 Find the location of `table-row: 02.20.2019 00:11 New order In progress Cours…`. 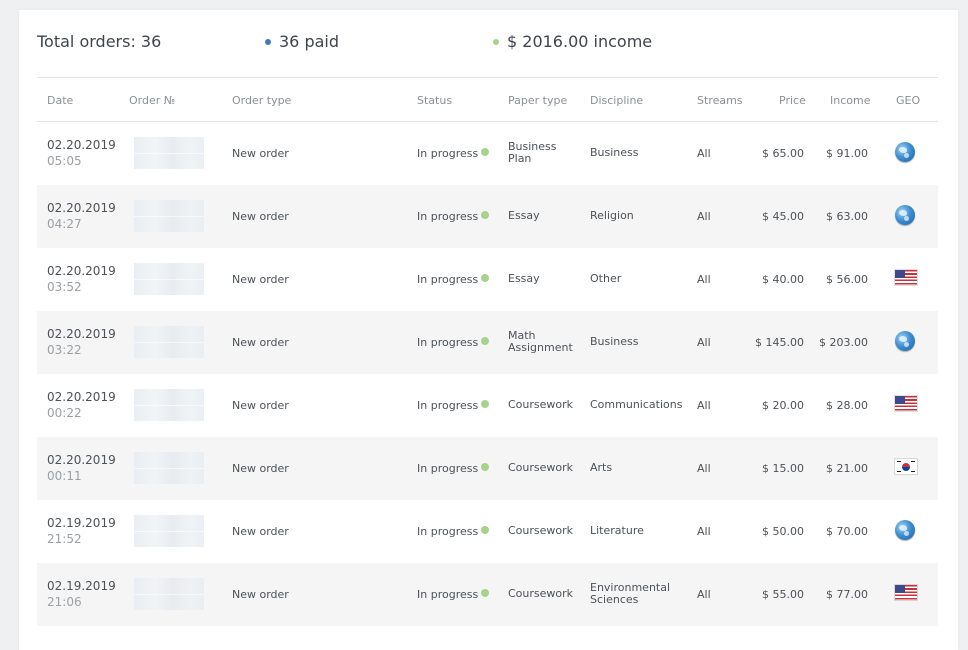

table-row: 02.20.2019 00:11 New order In progress Cours… is located at coordinates (487, 468).